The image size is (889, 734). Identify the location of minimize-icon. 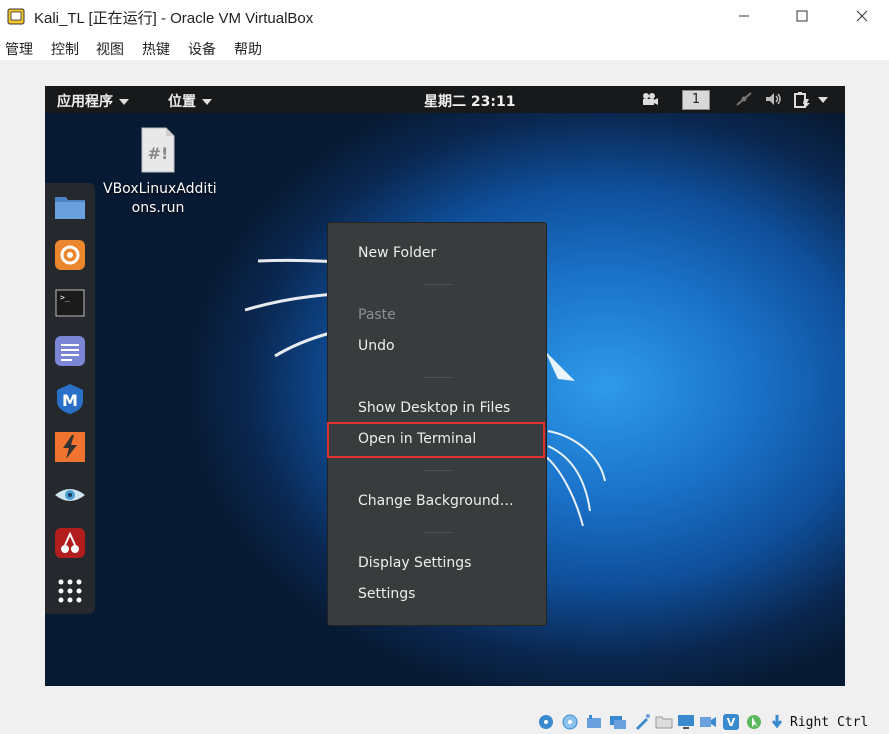
(744, 16).